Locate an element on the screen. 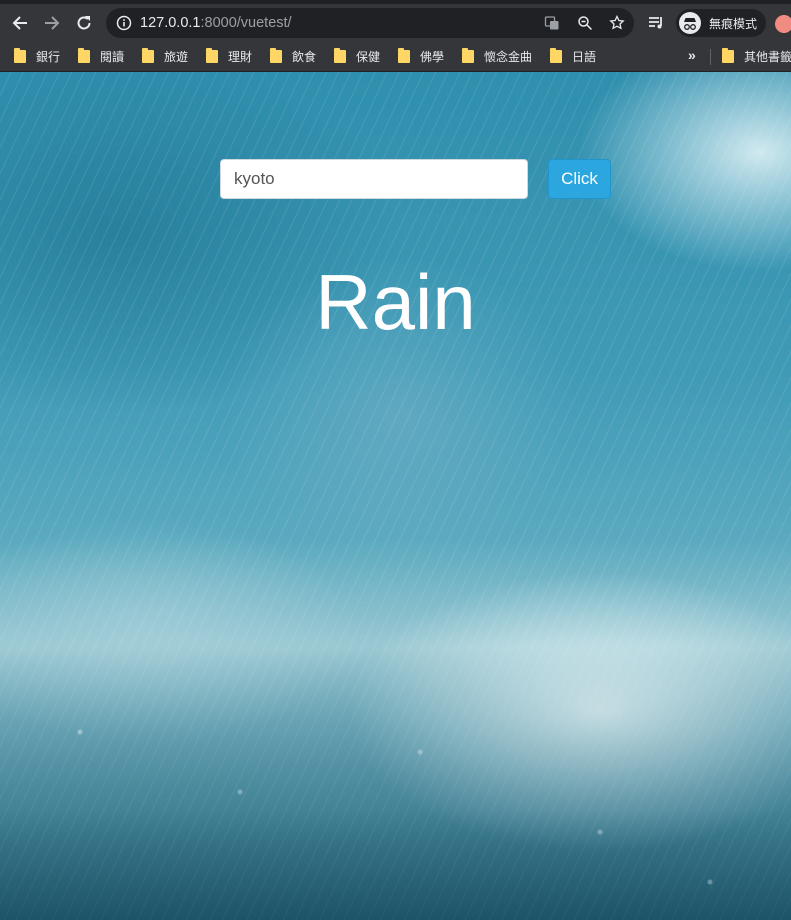  forward-button is located at coordinates (52, 23).